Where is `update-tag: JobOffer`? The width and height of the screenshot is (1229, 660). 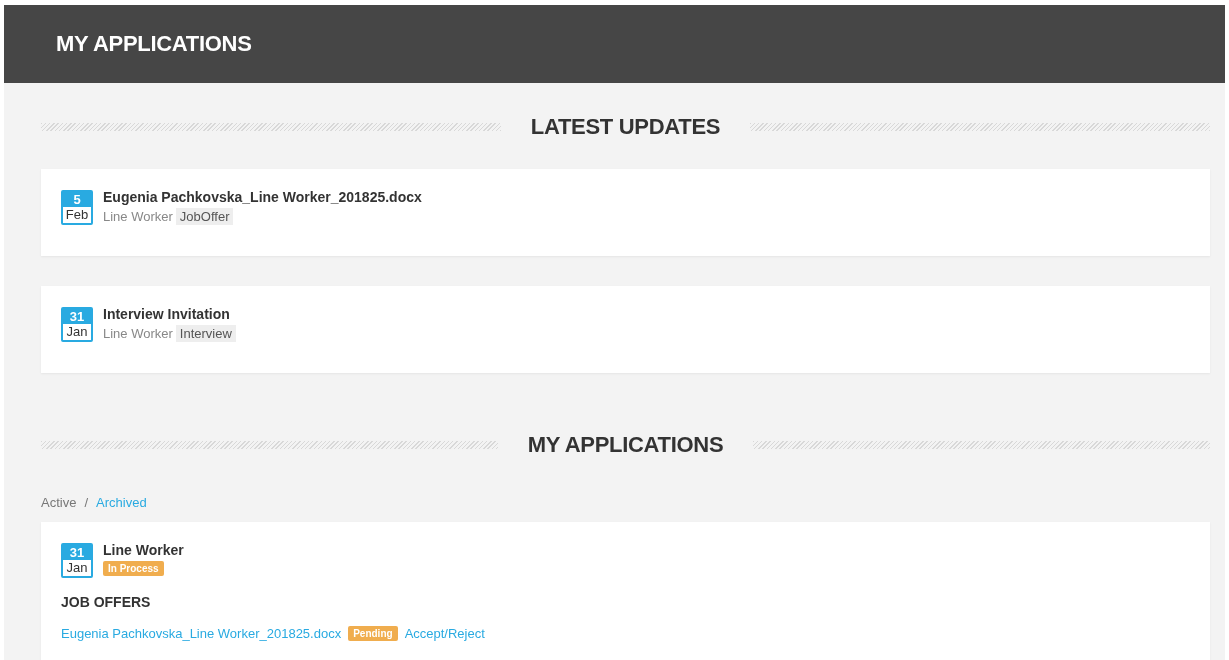 update-tag: JobOffer is located at coordinates (204, 216).